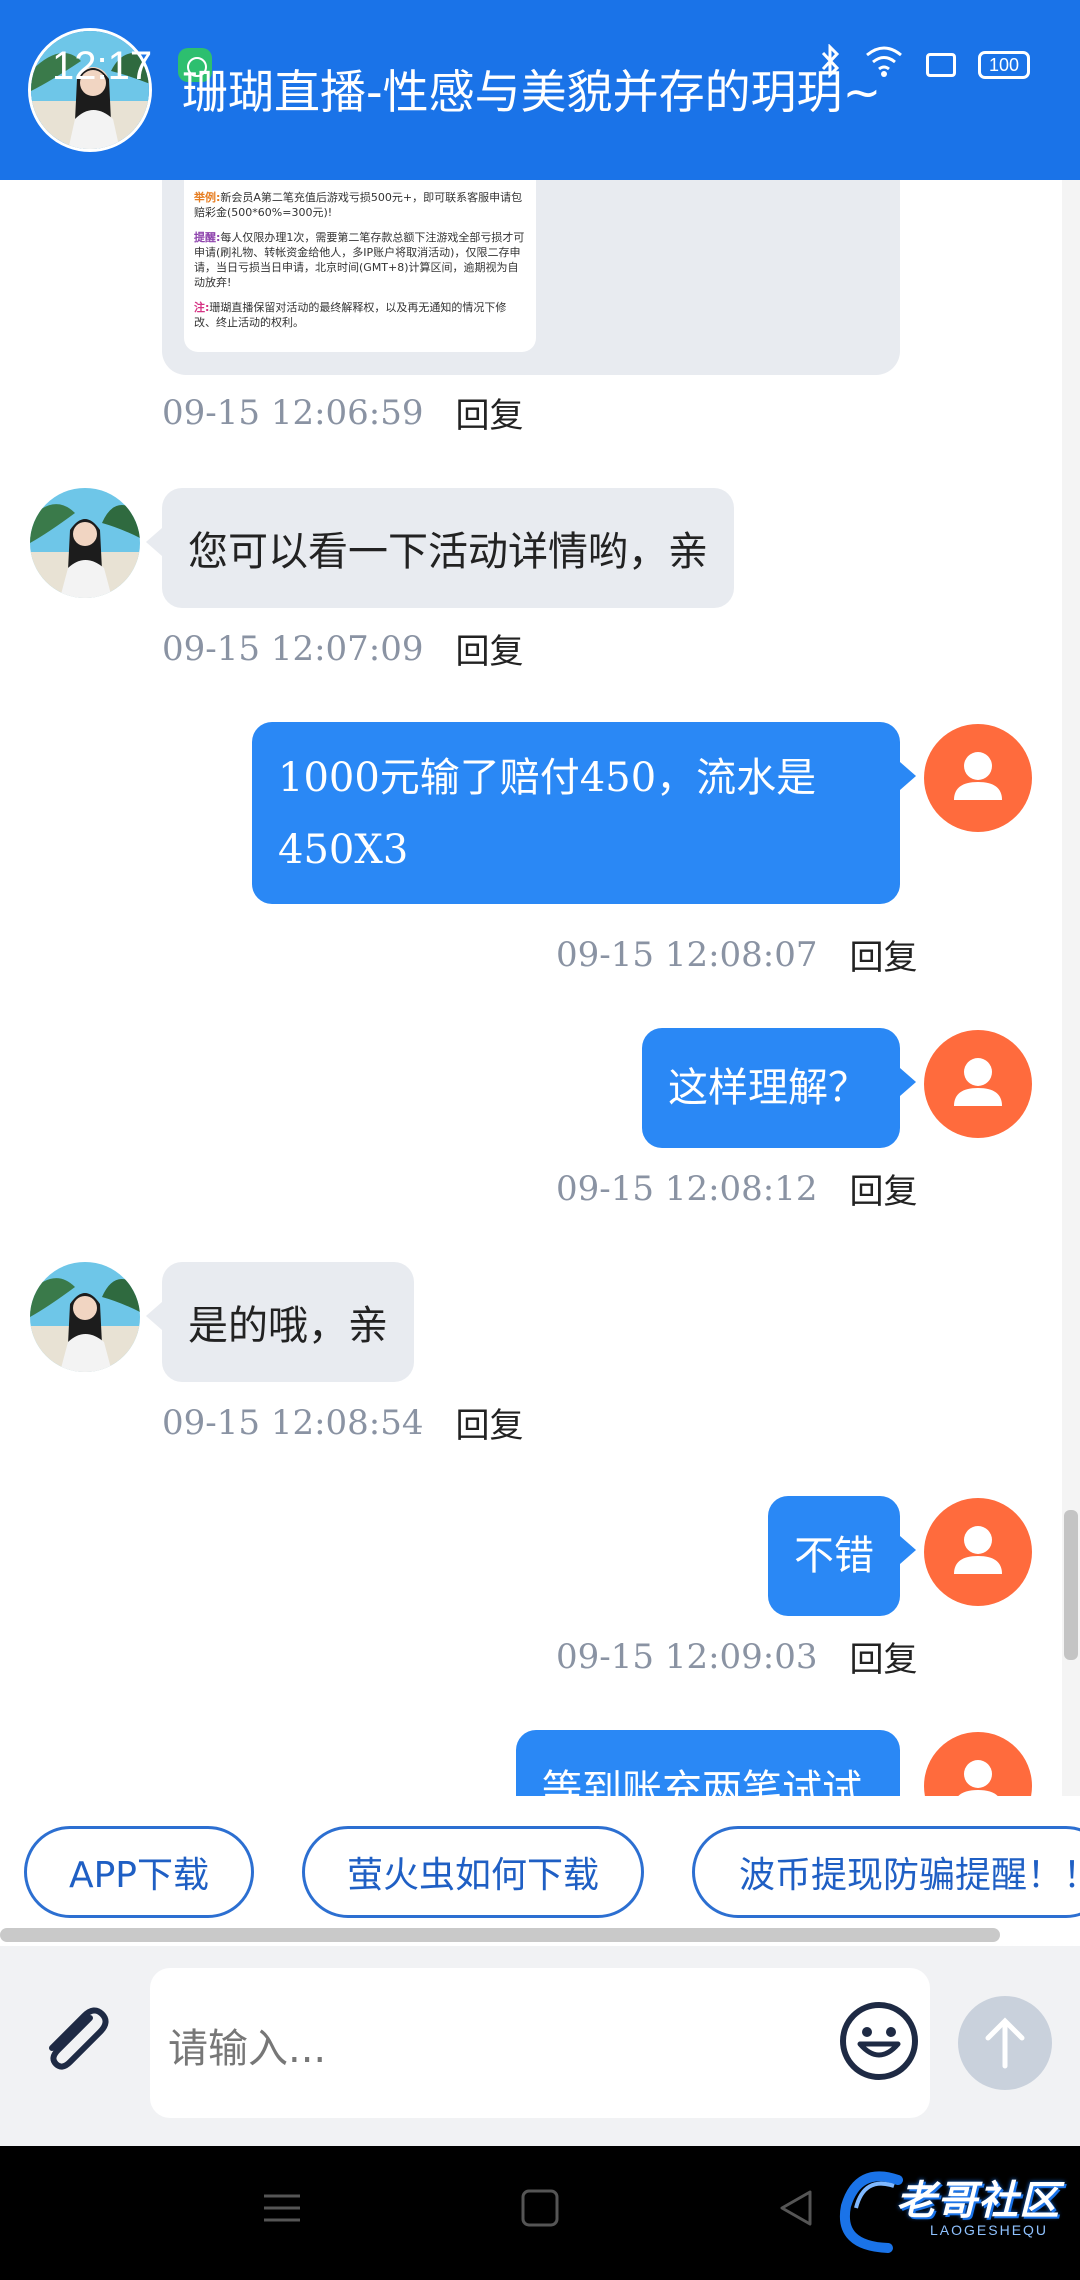 The image size is (1080, 2280). Describe the element at coordinates (879, 2041) in the screenshot. I see `emoji-icon` at that location.